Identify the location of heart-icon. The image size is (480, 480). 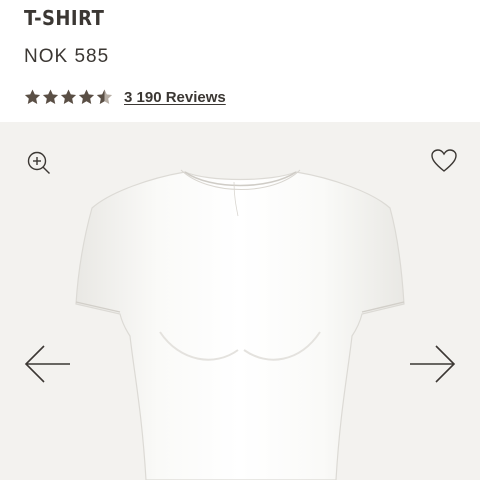
(444, 163).